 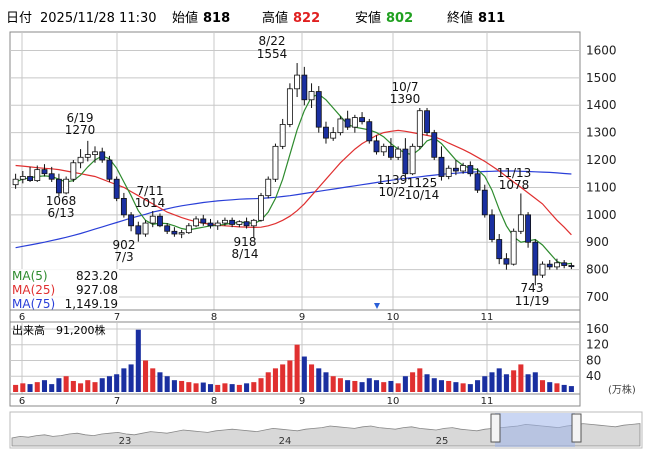 I want to click on month-label: 7, so click(x=117, y=401).